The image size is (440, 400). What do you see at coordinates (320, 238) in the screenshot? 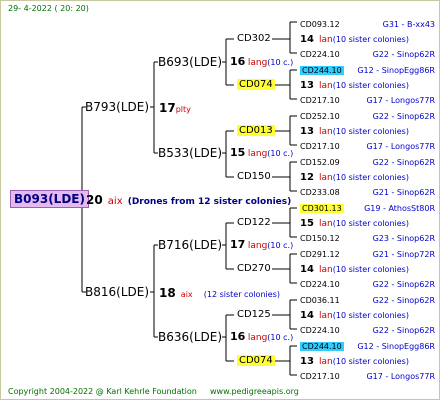
I see `drone-bot-5: CD150.12` at bounding box center [320, 238].